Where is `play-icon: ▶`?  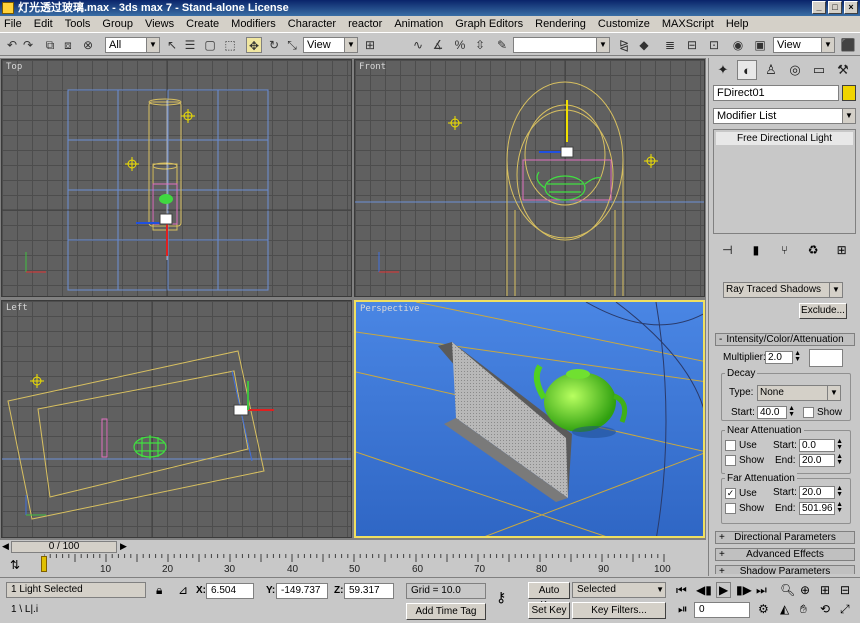
play-icon: ▶ is located at coordinates (724, 590).